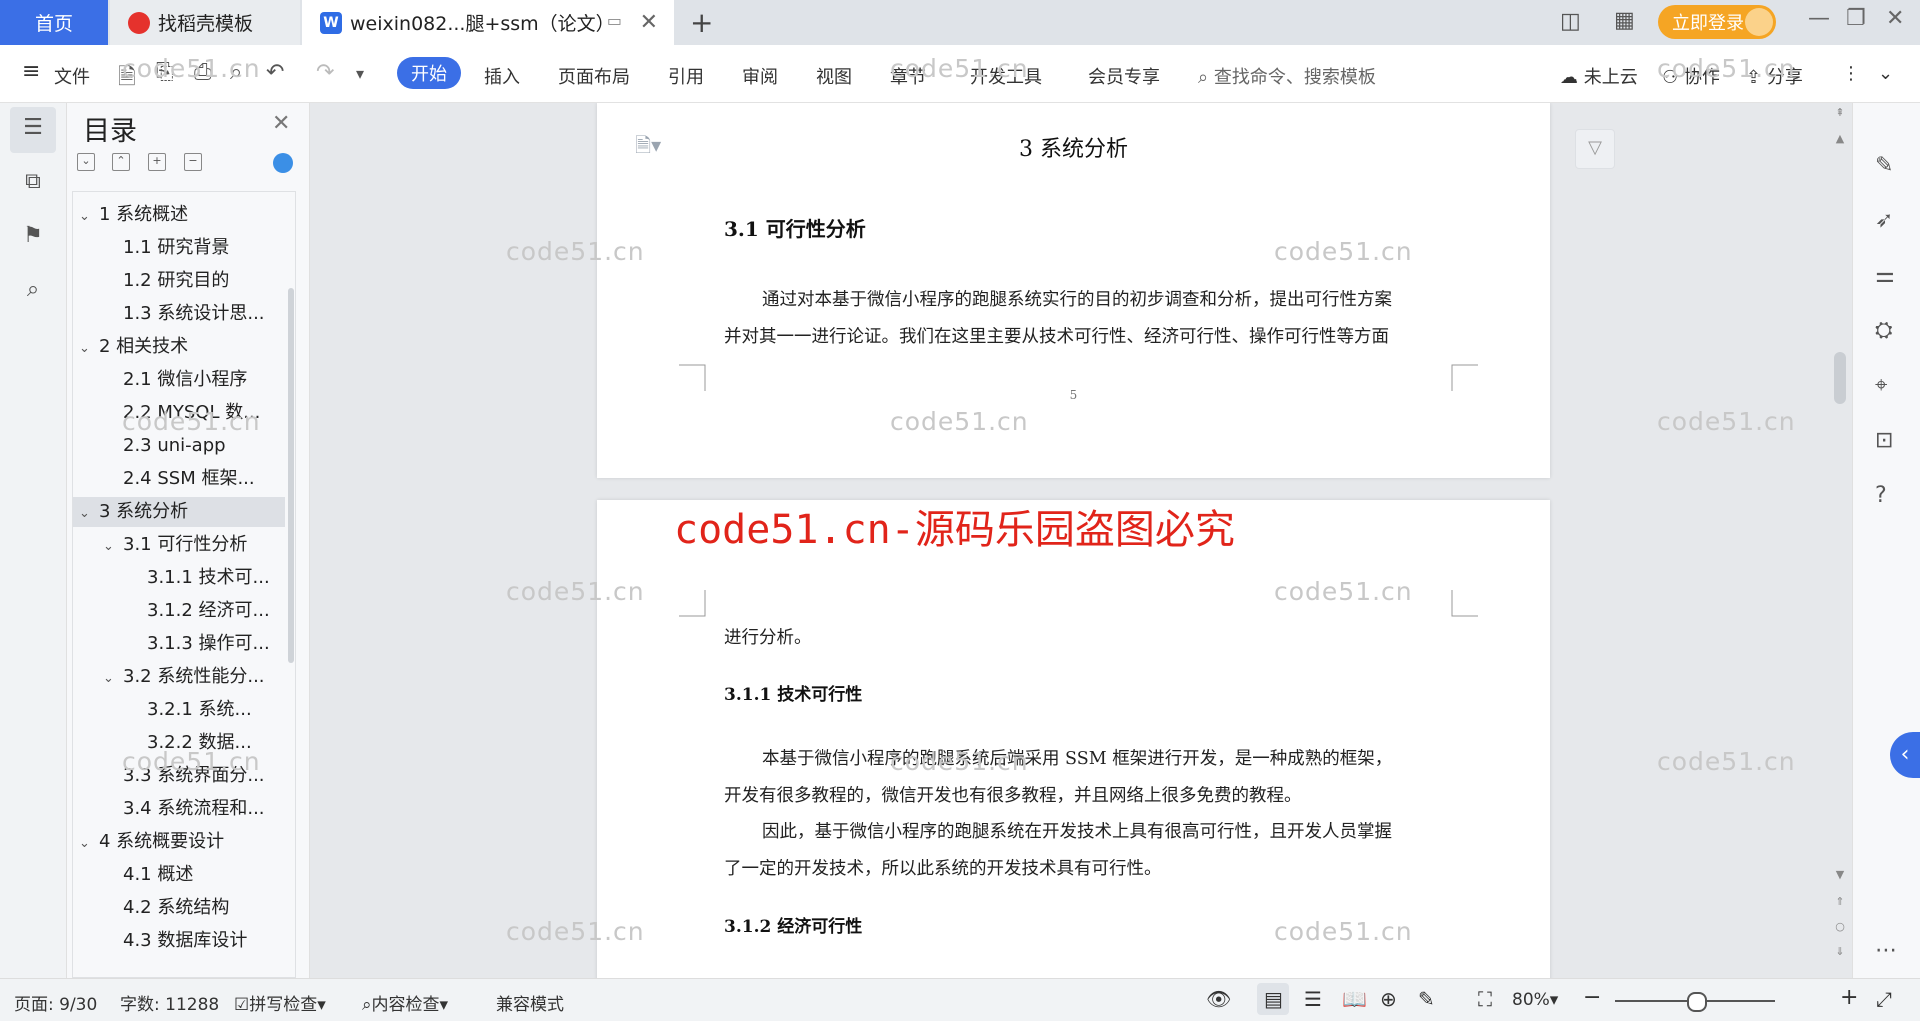 This screenshot has height=1021, width=1920. Describe the element at coordinates (1287, 76) in the screenshot. I see `command-search: ⌕ 查找命令、搜索模板` at that location.